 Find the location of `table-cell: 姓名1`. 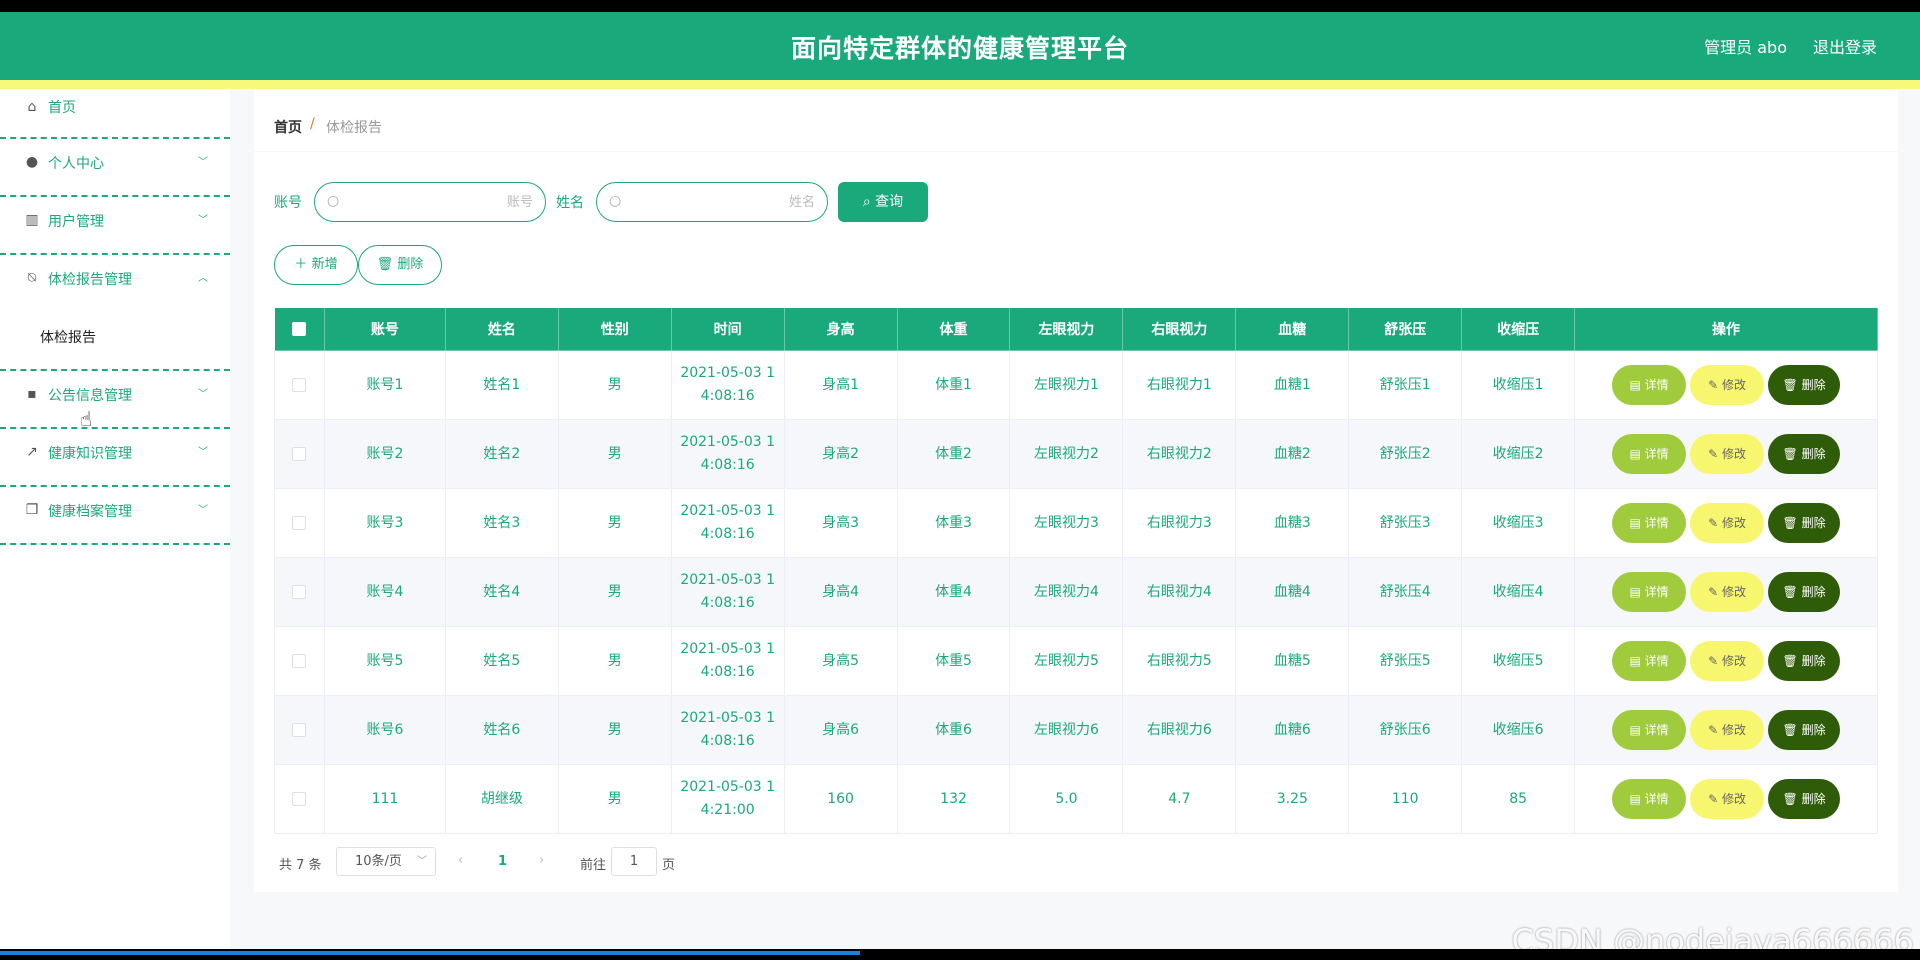

table-cell: 姓名1 is located at coordinates (502, 385).